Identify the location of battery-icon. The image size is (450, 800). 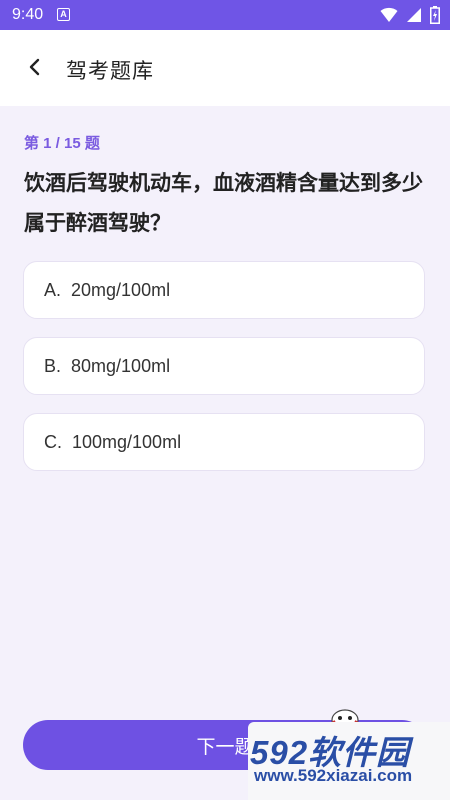
(435, 15).